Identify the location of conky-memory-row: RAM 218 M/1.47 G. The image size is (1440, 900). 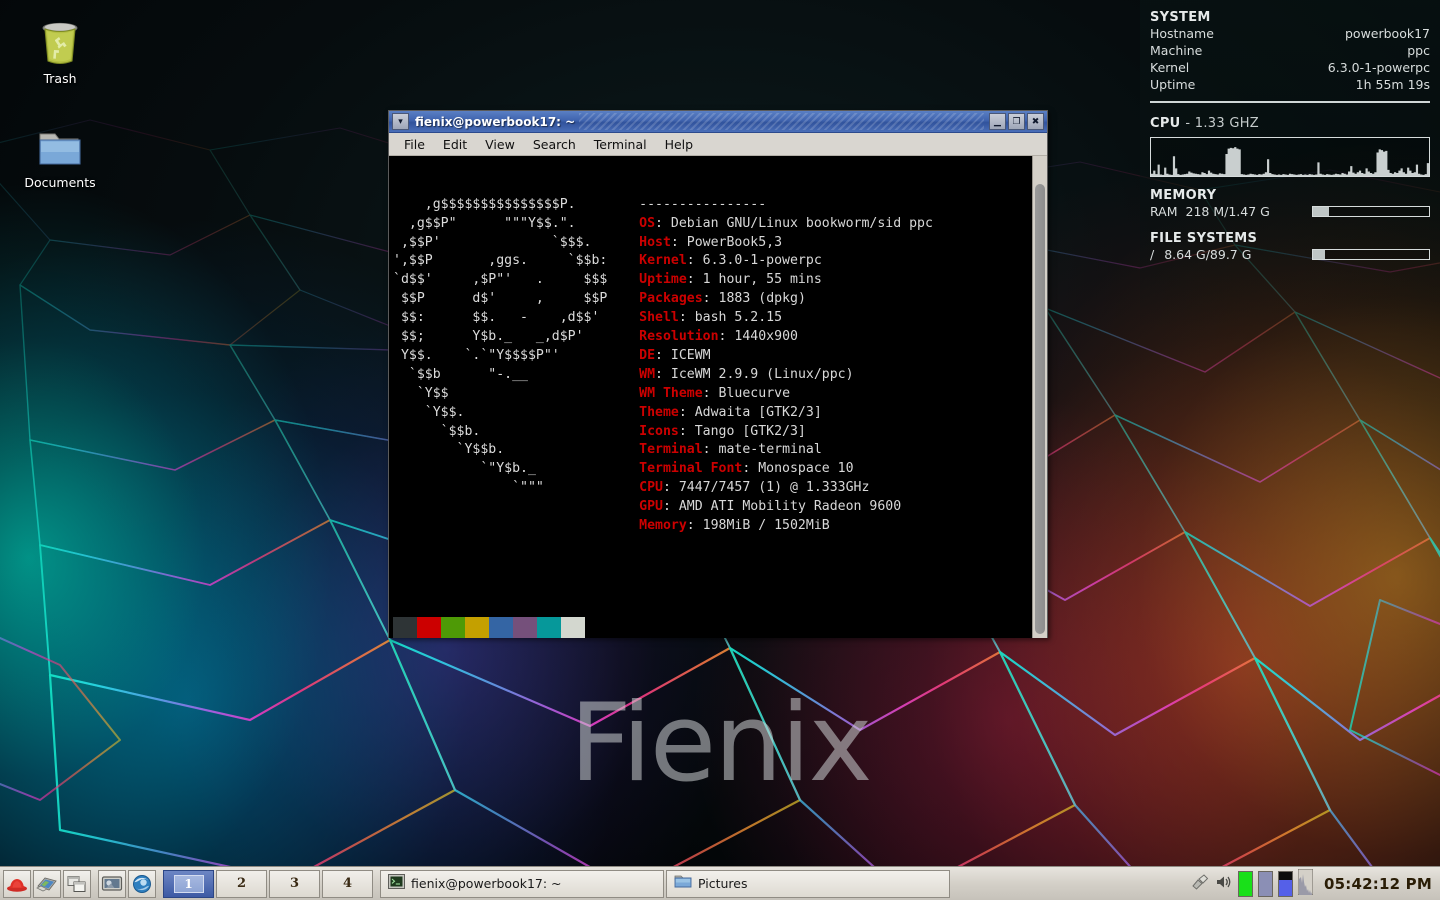
(1290, 211).